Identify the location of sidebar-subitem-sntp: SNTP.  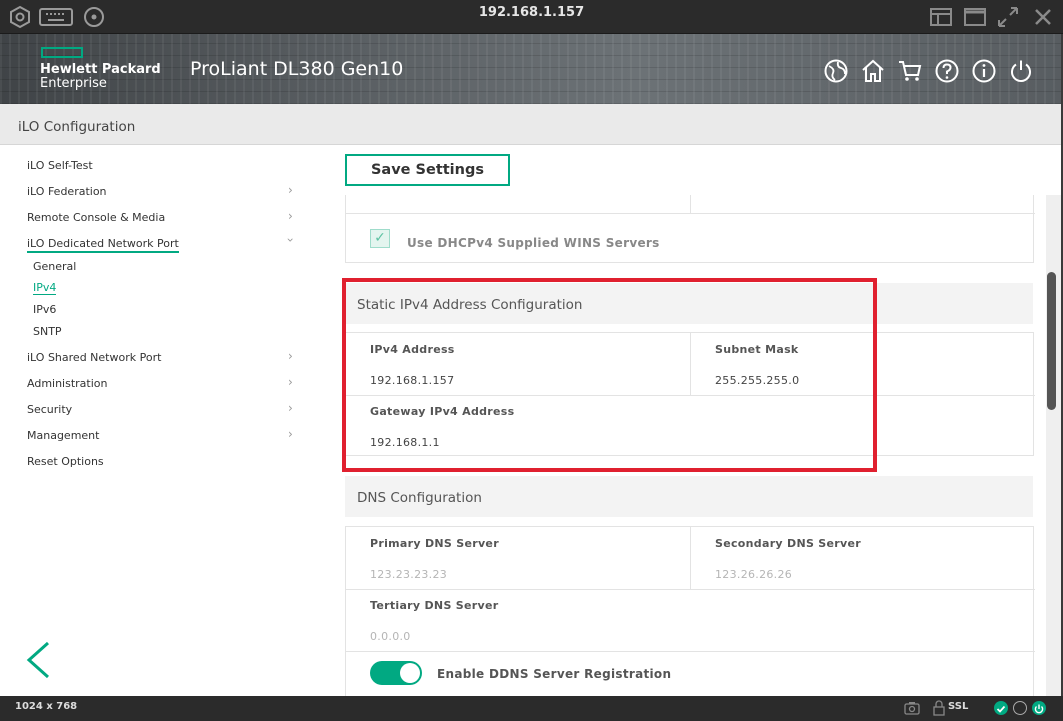
(47, 331).